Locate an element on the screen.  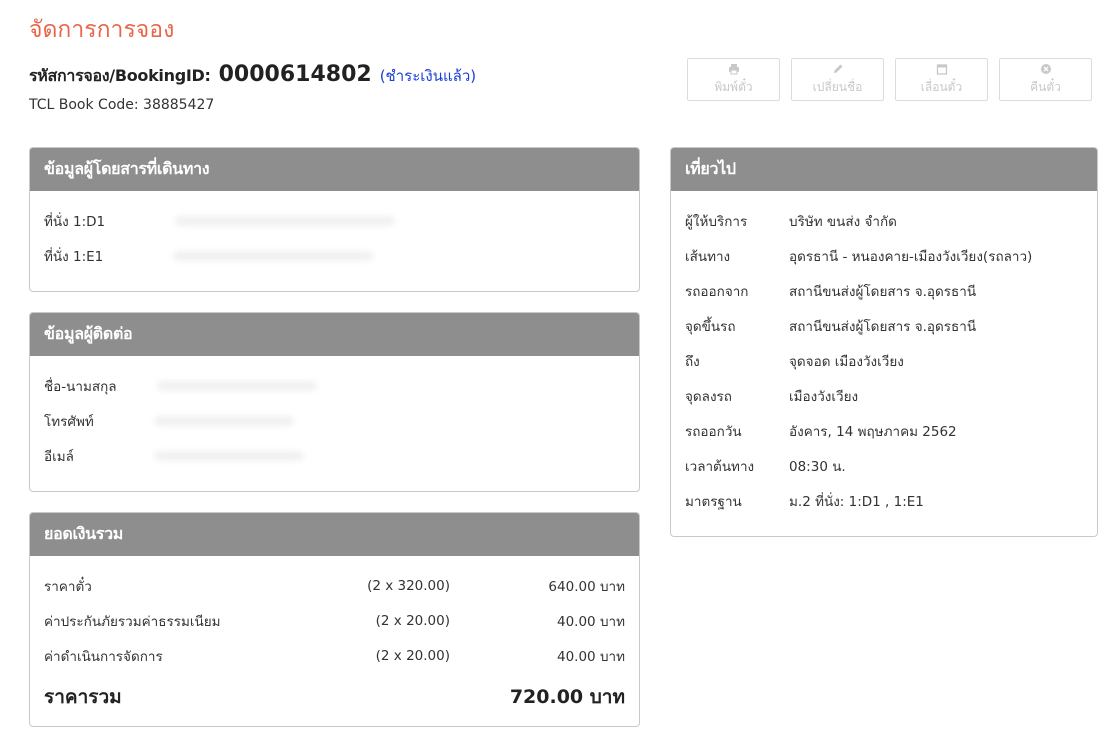
grand-total-value: 720.00 บาท is located at coordinates (567, 697).